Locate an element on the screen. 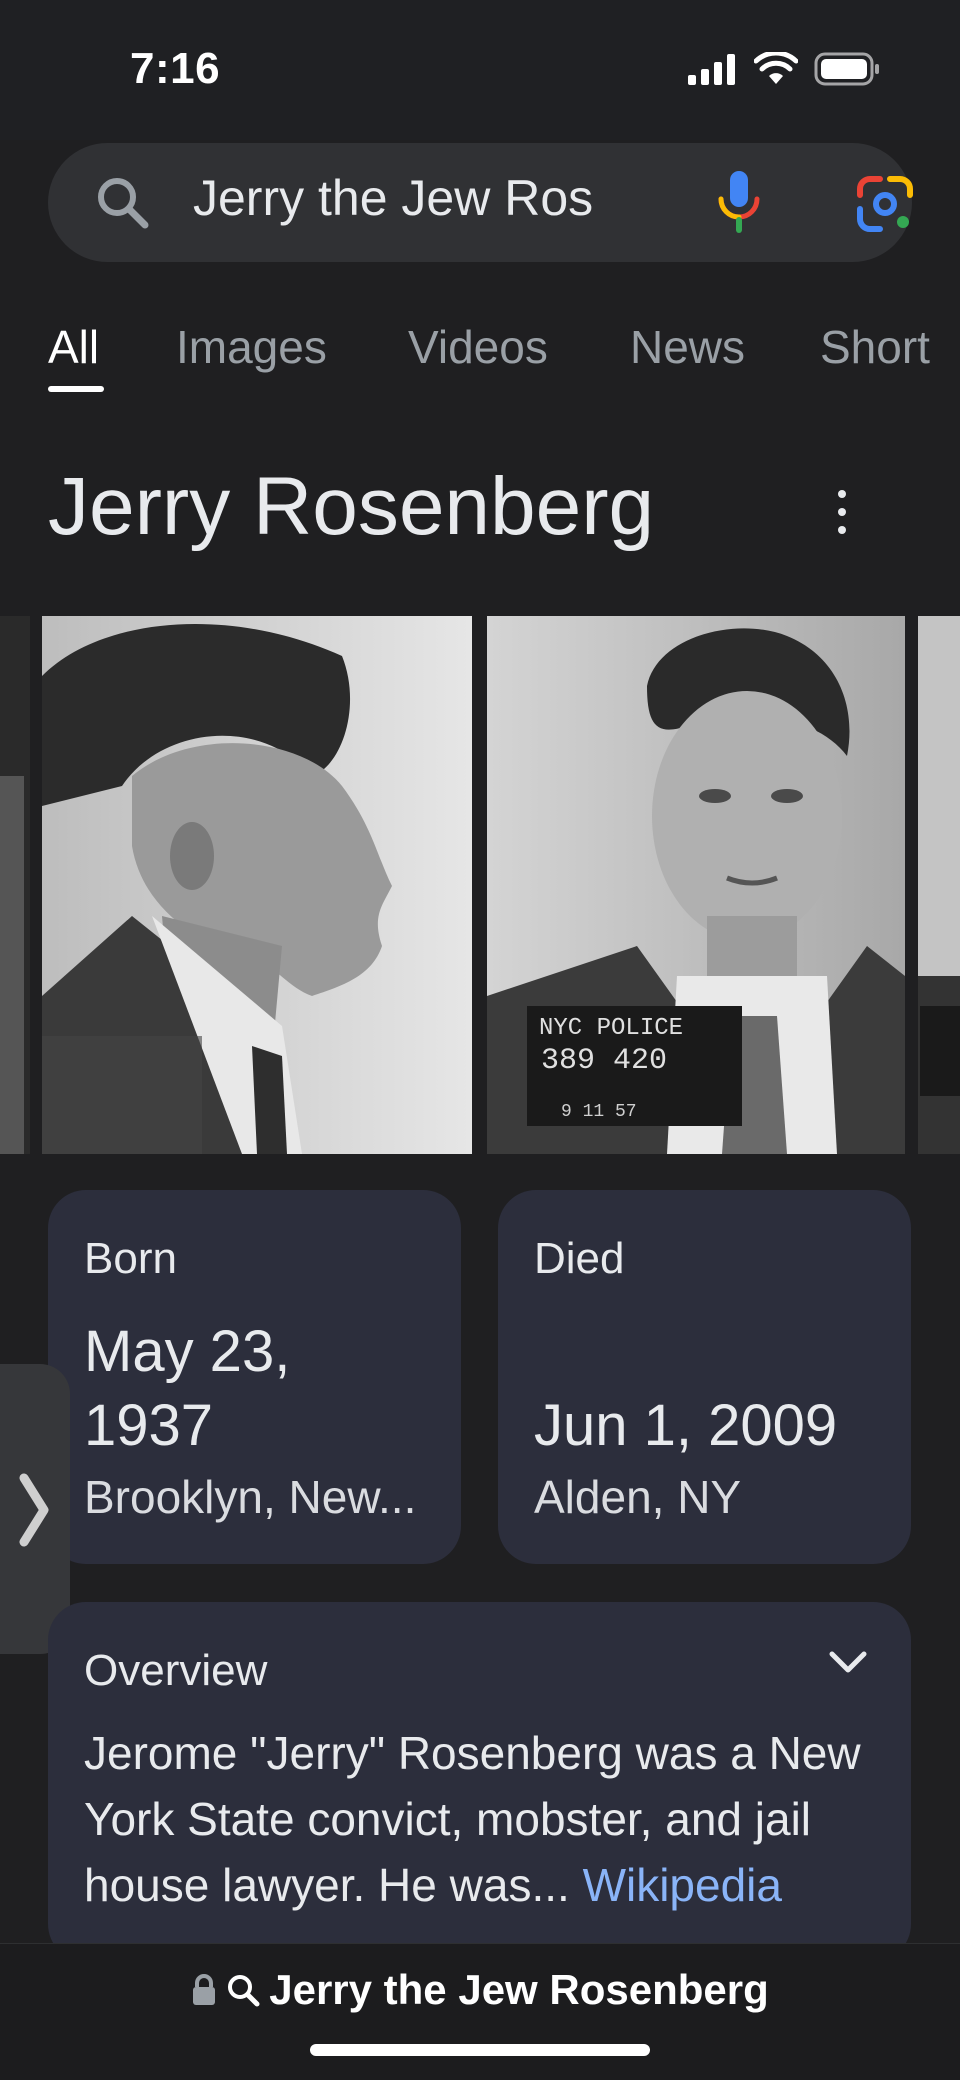 The image size is (960, 2080). mugshot-placard-line1: NYC POLICE is located at coordinates (611, 1028).